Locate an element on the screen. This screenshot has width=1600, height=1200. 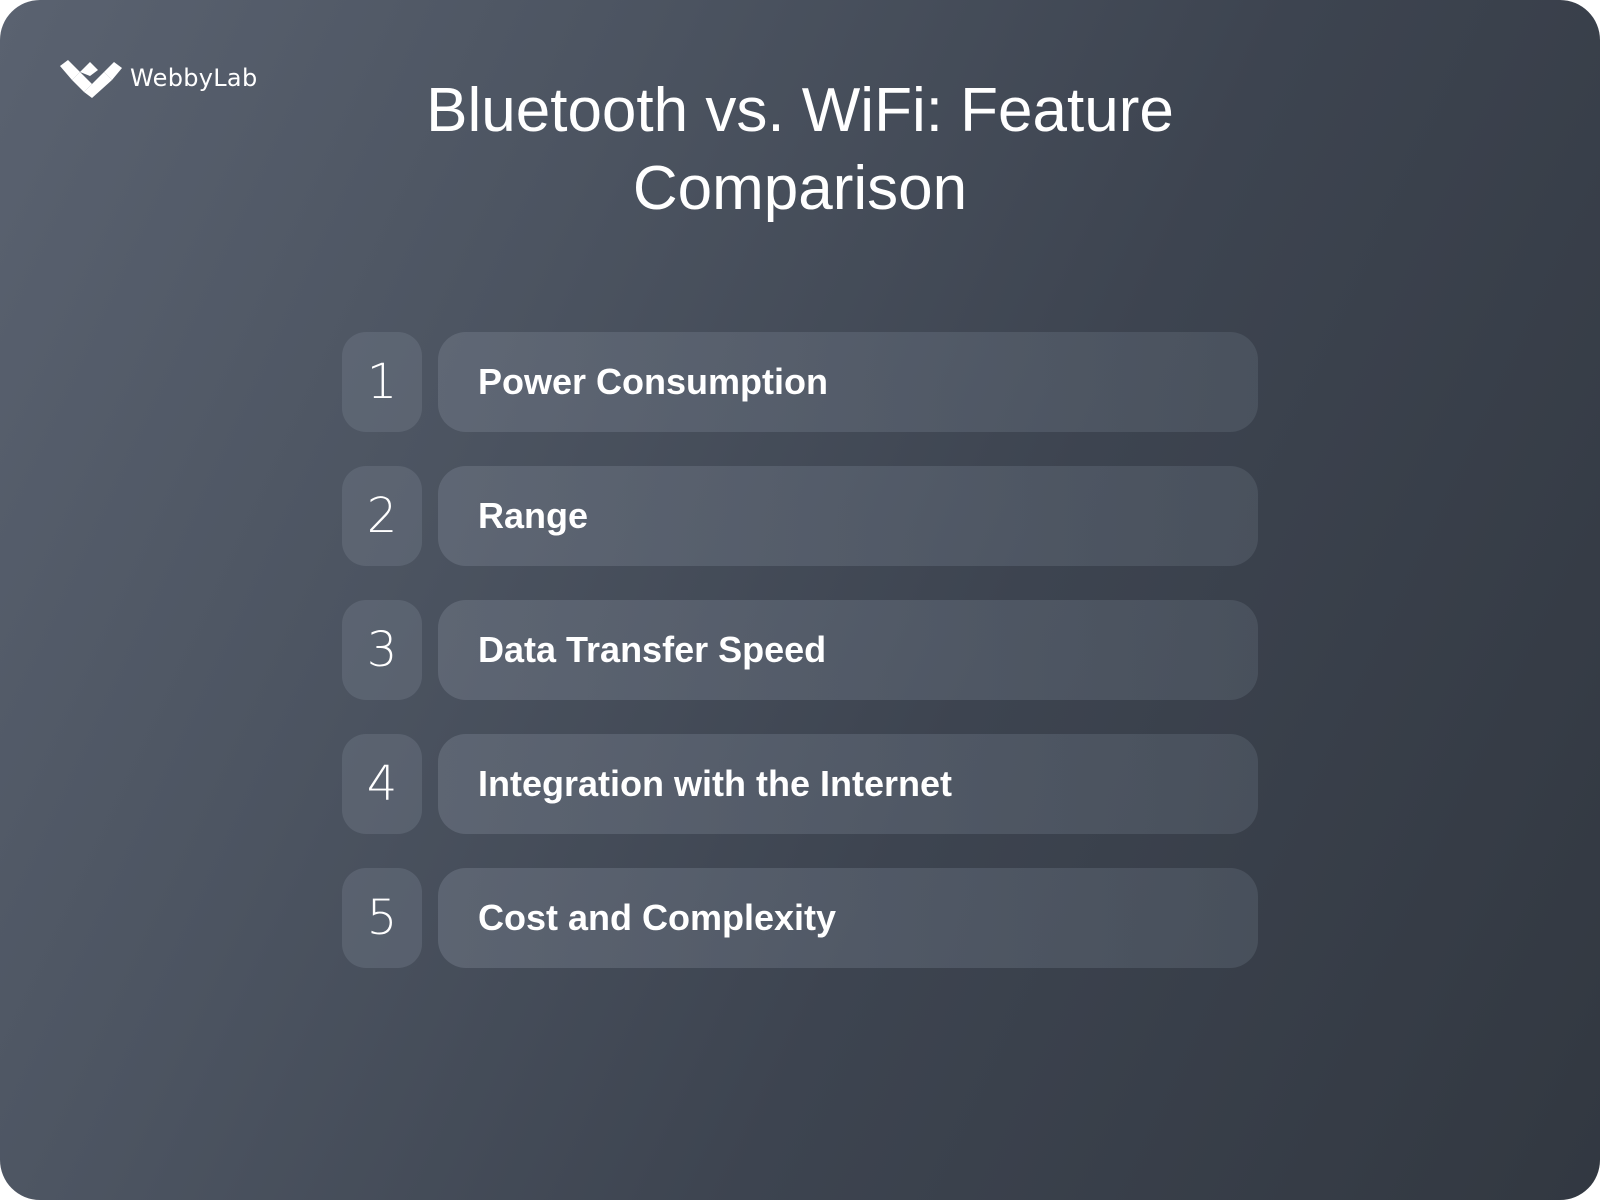
item-label-box: Range is located at coordinates (848, 516).